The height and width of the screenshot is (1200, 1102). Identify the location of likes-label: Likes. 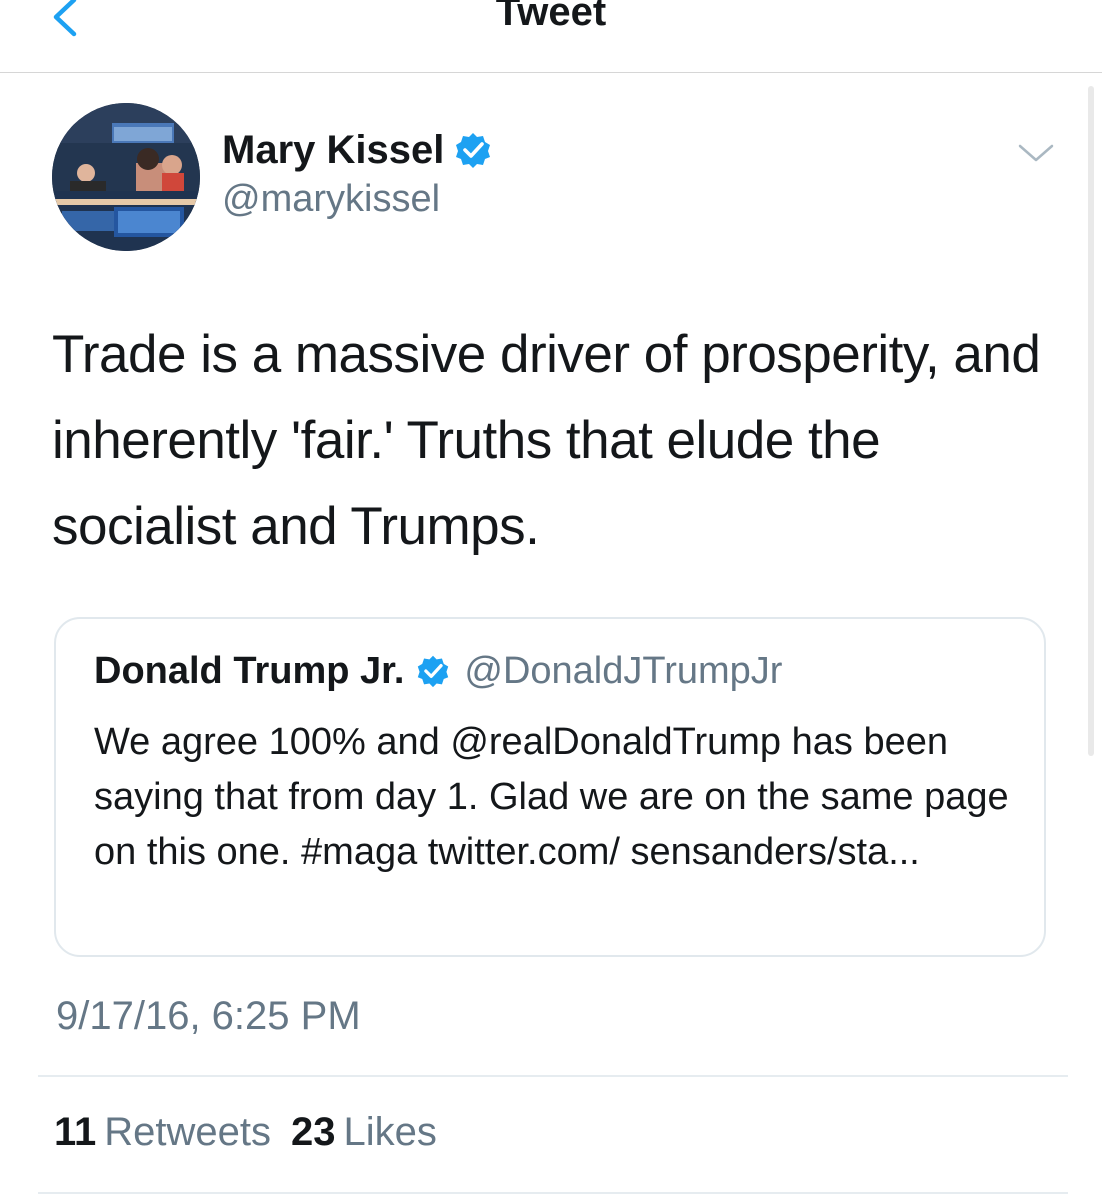
(390, 1132).